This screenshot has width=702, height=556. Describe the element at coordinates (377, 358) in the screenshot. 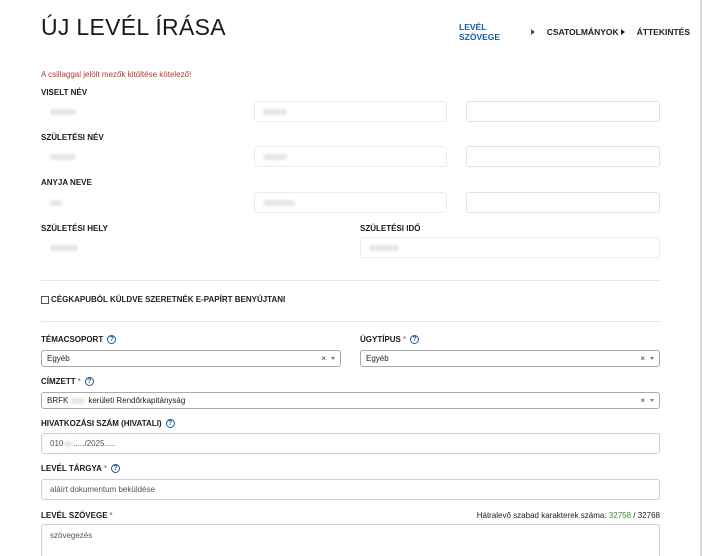

I see `ugytipus-value: Egyéb` at that location.